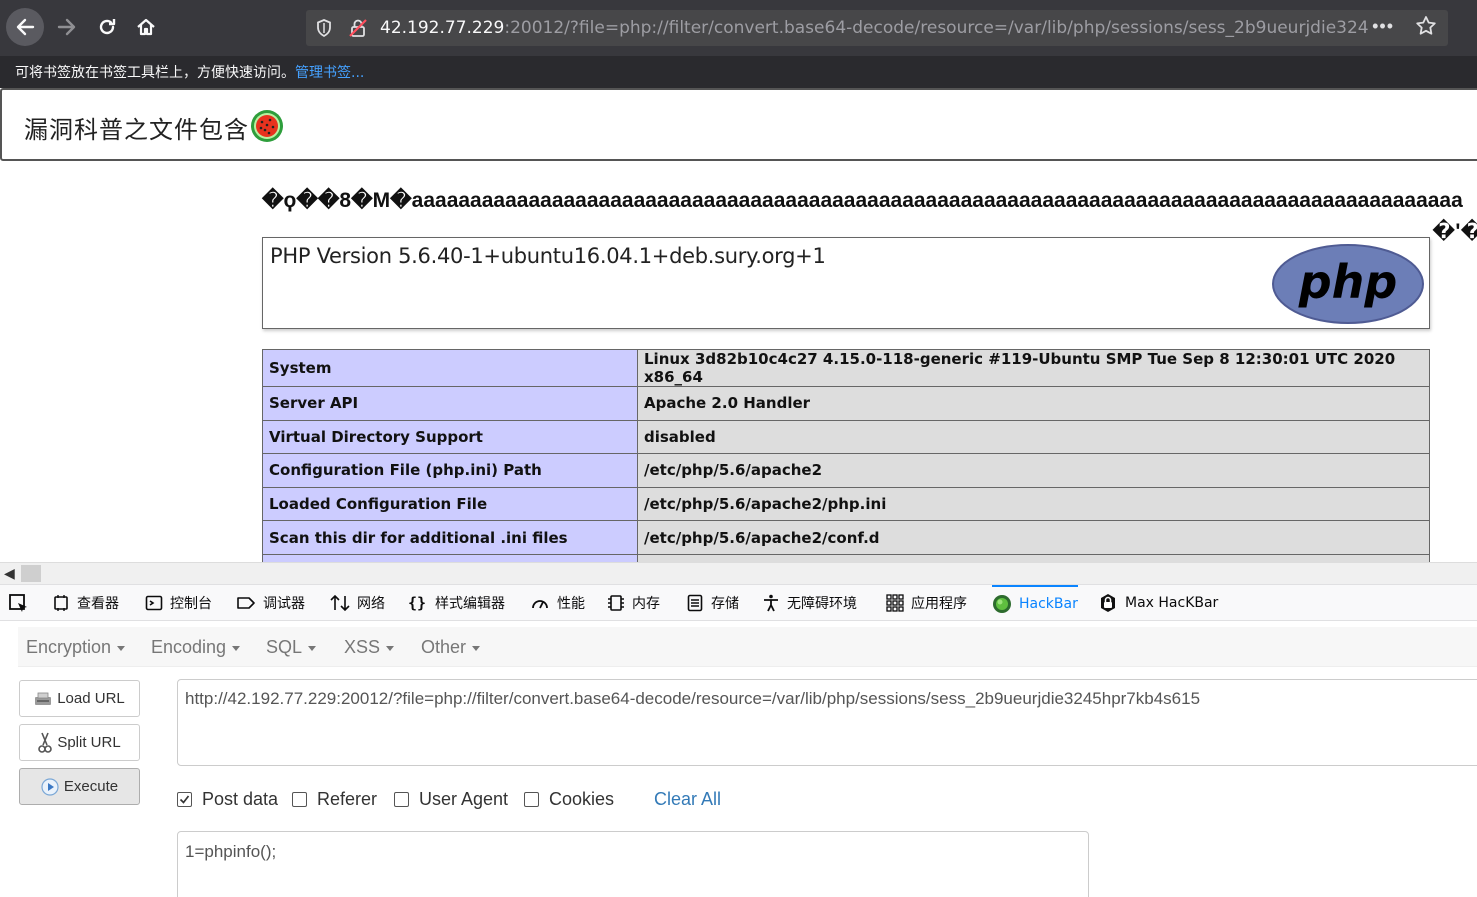 Image resolution: width=1477 pixels, height=897 pixels. I want to click on tab-accessibility: 无障碍环境, so click(809, 603).